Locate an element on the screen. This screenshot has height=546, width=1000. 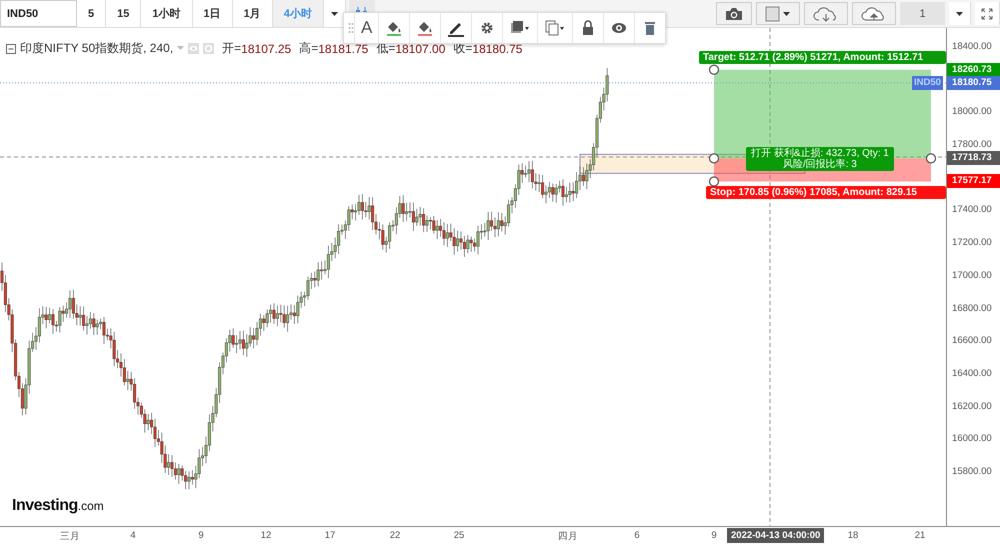
interval-button: 1日 is located at coordinates (212, 13).